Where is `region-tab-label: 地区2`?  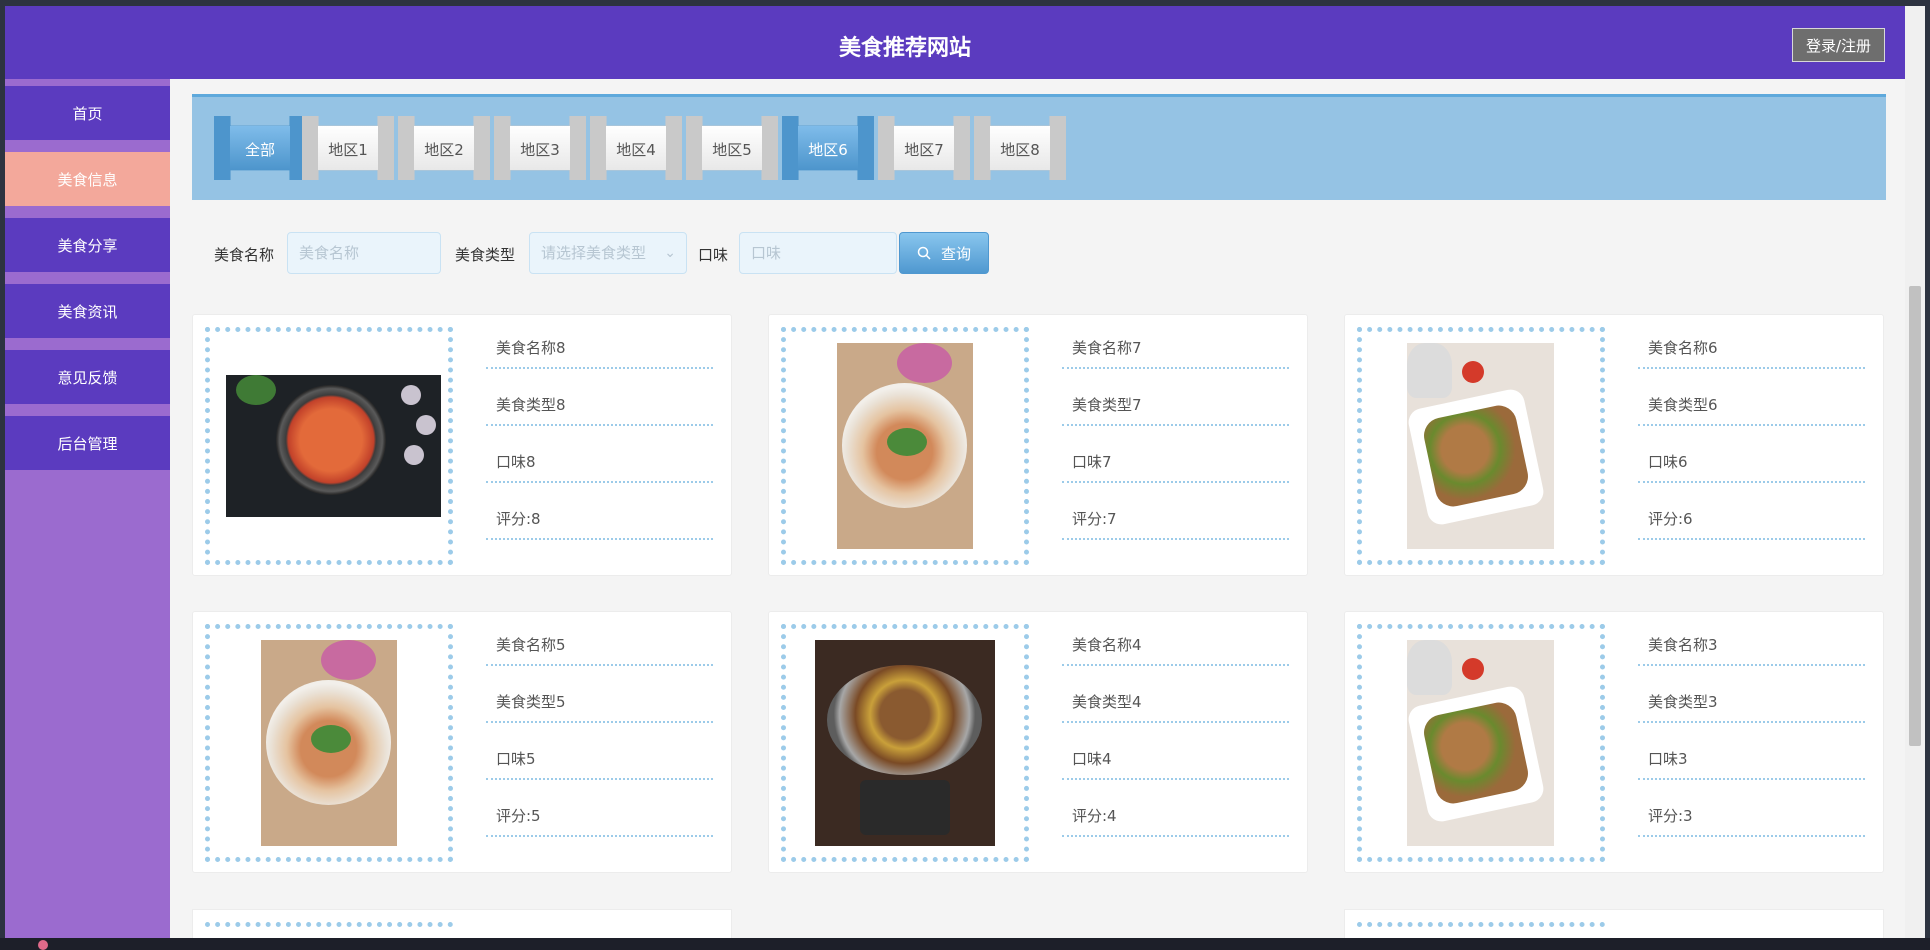 region-tab-label: 地区2 is located at coordinates (444, 150).